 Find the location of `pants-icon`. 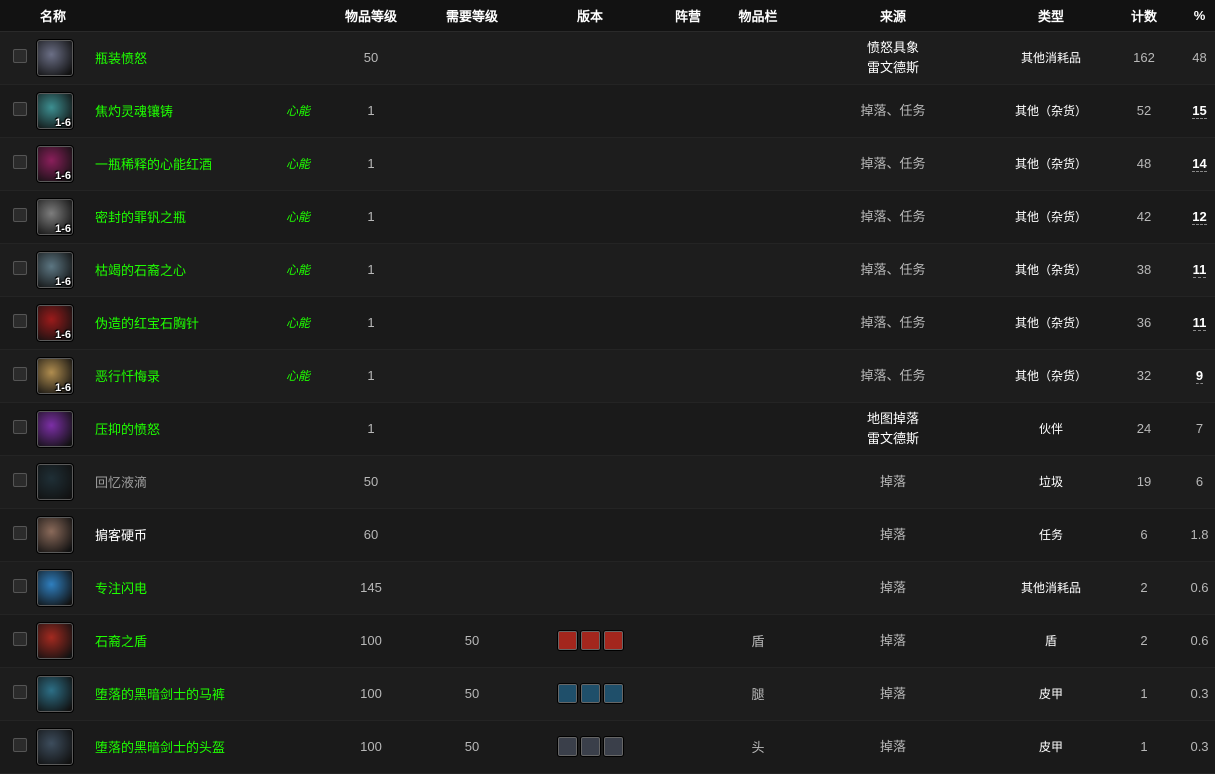

pants-icon is located at coordinates (55, 693).